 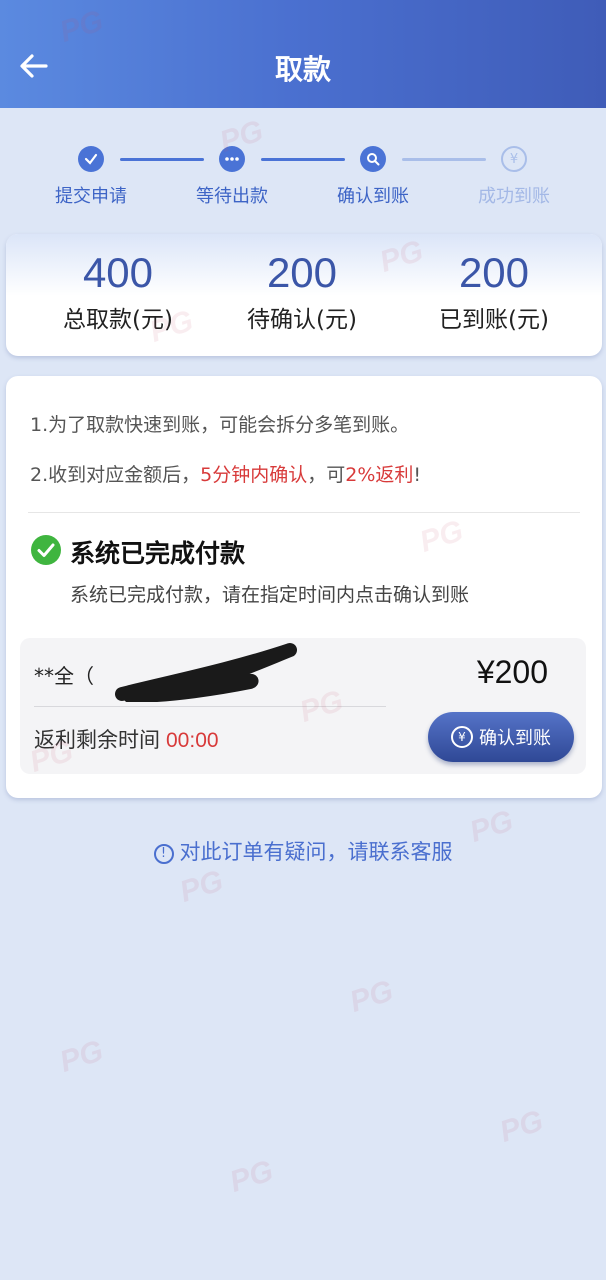 I want to click on yen-coin-icon: ¥, so click(x=462, y=737).